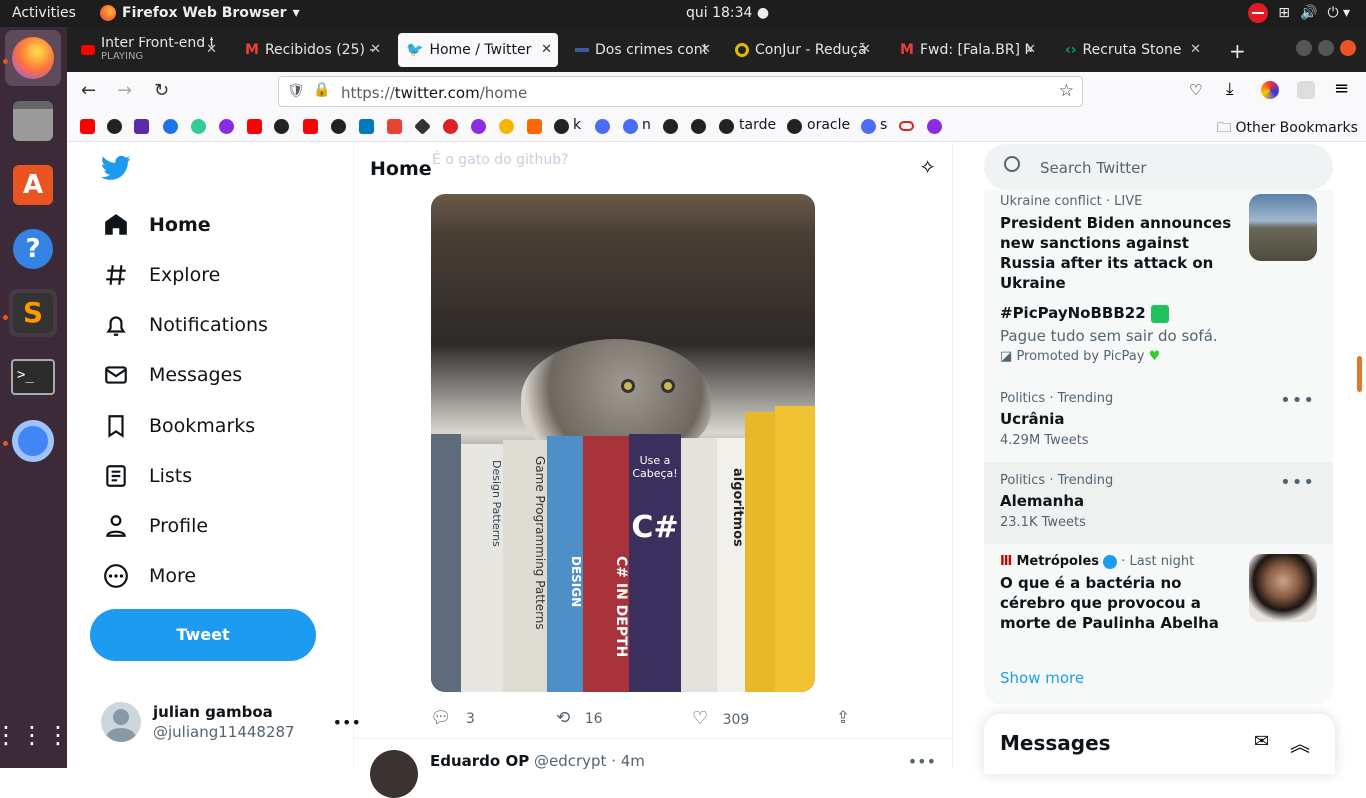 Image resolution: width=1366 pixels, height=798 pixels. Describe the element at coordinates (1304, 48) in the screenshot. I see `minimize-icon` at that location.